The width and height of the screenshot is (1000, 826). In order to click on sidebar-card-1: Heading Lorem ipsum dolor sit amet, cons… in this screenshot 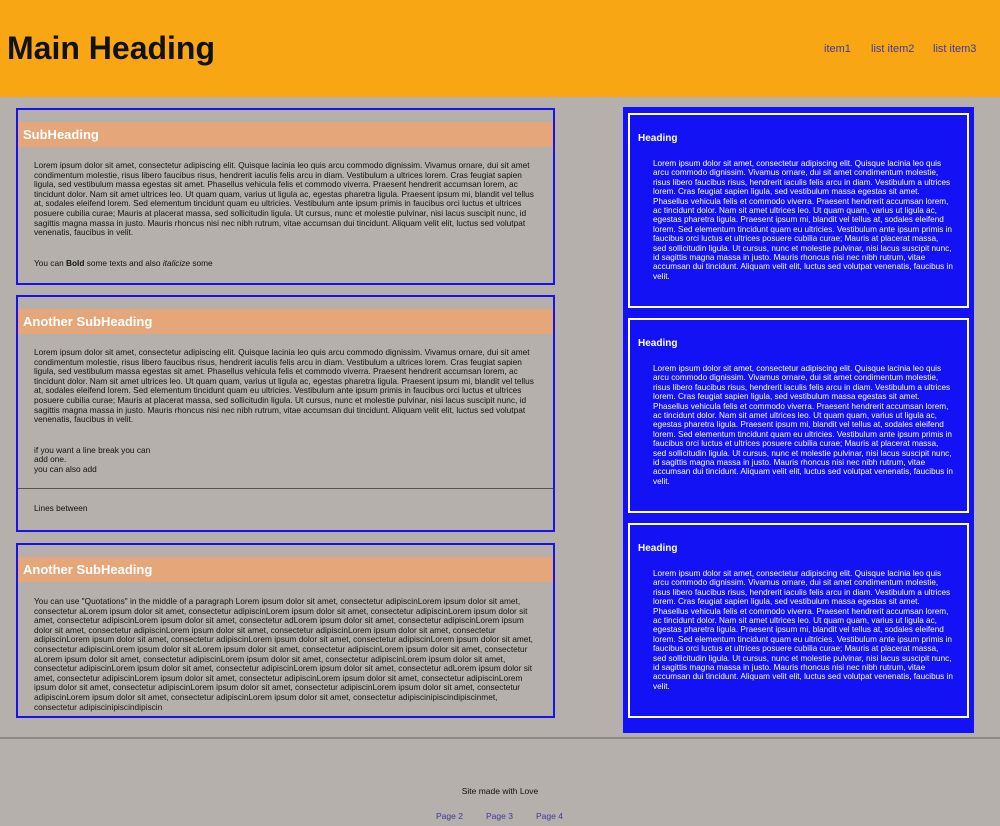, I will do `click(798, 210)`.